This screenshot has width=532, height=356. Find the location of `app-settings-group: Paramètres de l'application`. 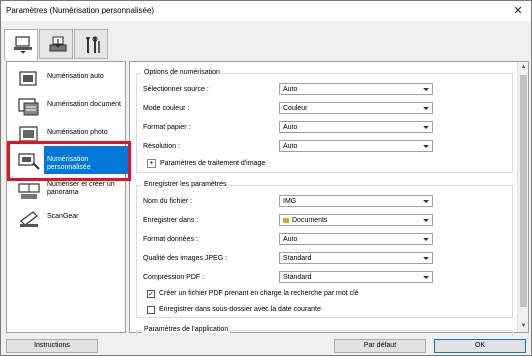

app-settings-group: Paramètres de l'application is located at coordinates (324, 331).